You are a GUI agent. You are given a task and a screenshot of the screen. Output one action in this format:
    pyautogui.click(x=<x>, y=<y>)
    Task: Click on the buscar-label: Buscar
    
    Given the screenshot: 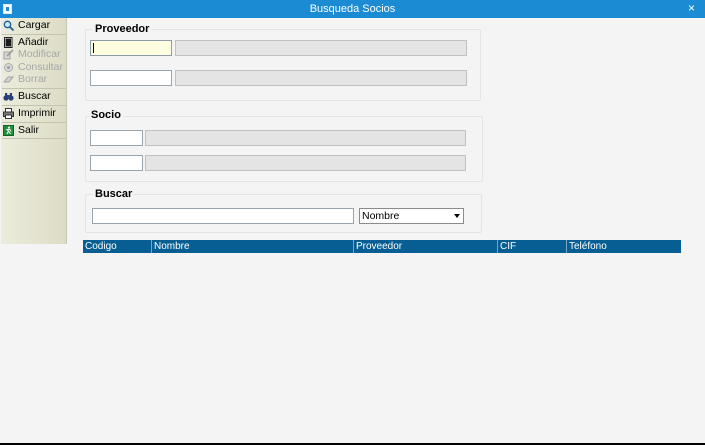 What is the action you would take?
    pyautogui.click(x=34, y=96)
    